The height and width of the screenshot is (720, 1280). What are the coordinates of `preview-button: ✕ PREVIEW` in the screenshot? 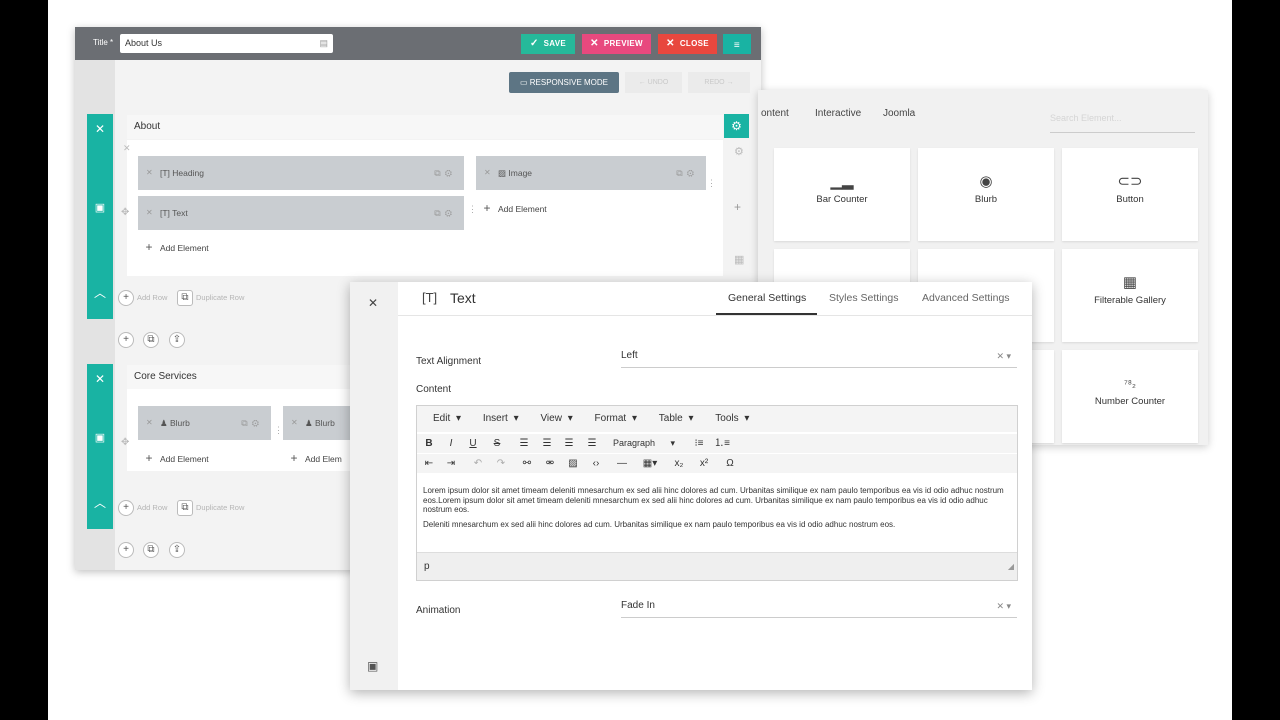 It's located at (616, 44).